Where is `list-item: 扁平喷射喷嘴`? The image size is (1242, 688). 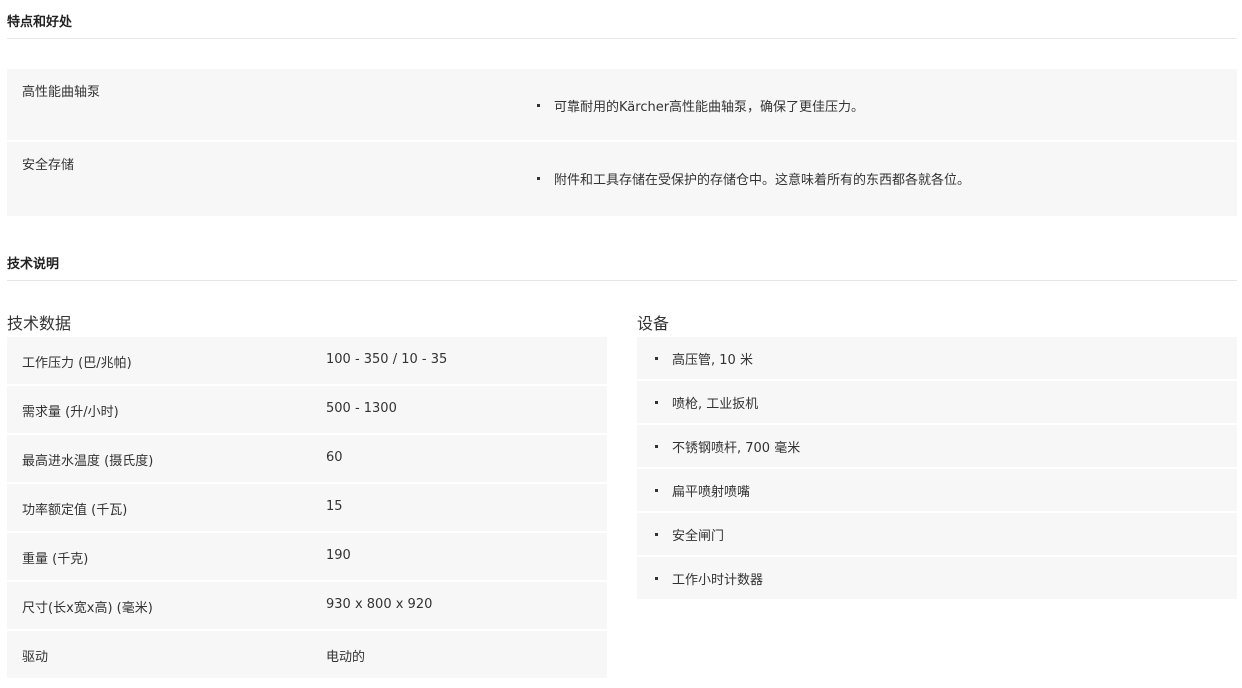
list-item: 扁平喷射喷嘴 is located at coordinates (937, 491).